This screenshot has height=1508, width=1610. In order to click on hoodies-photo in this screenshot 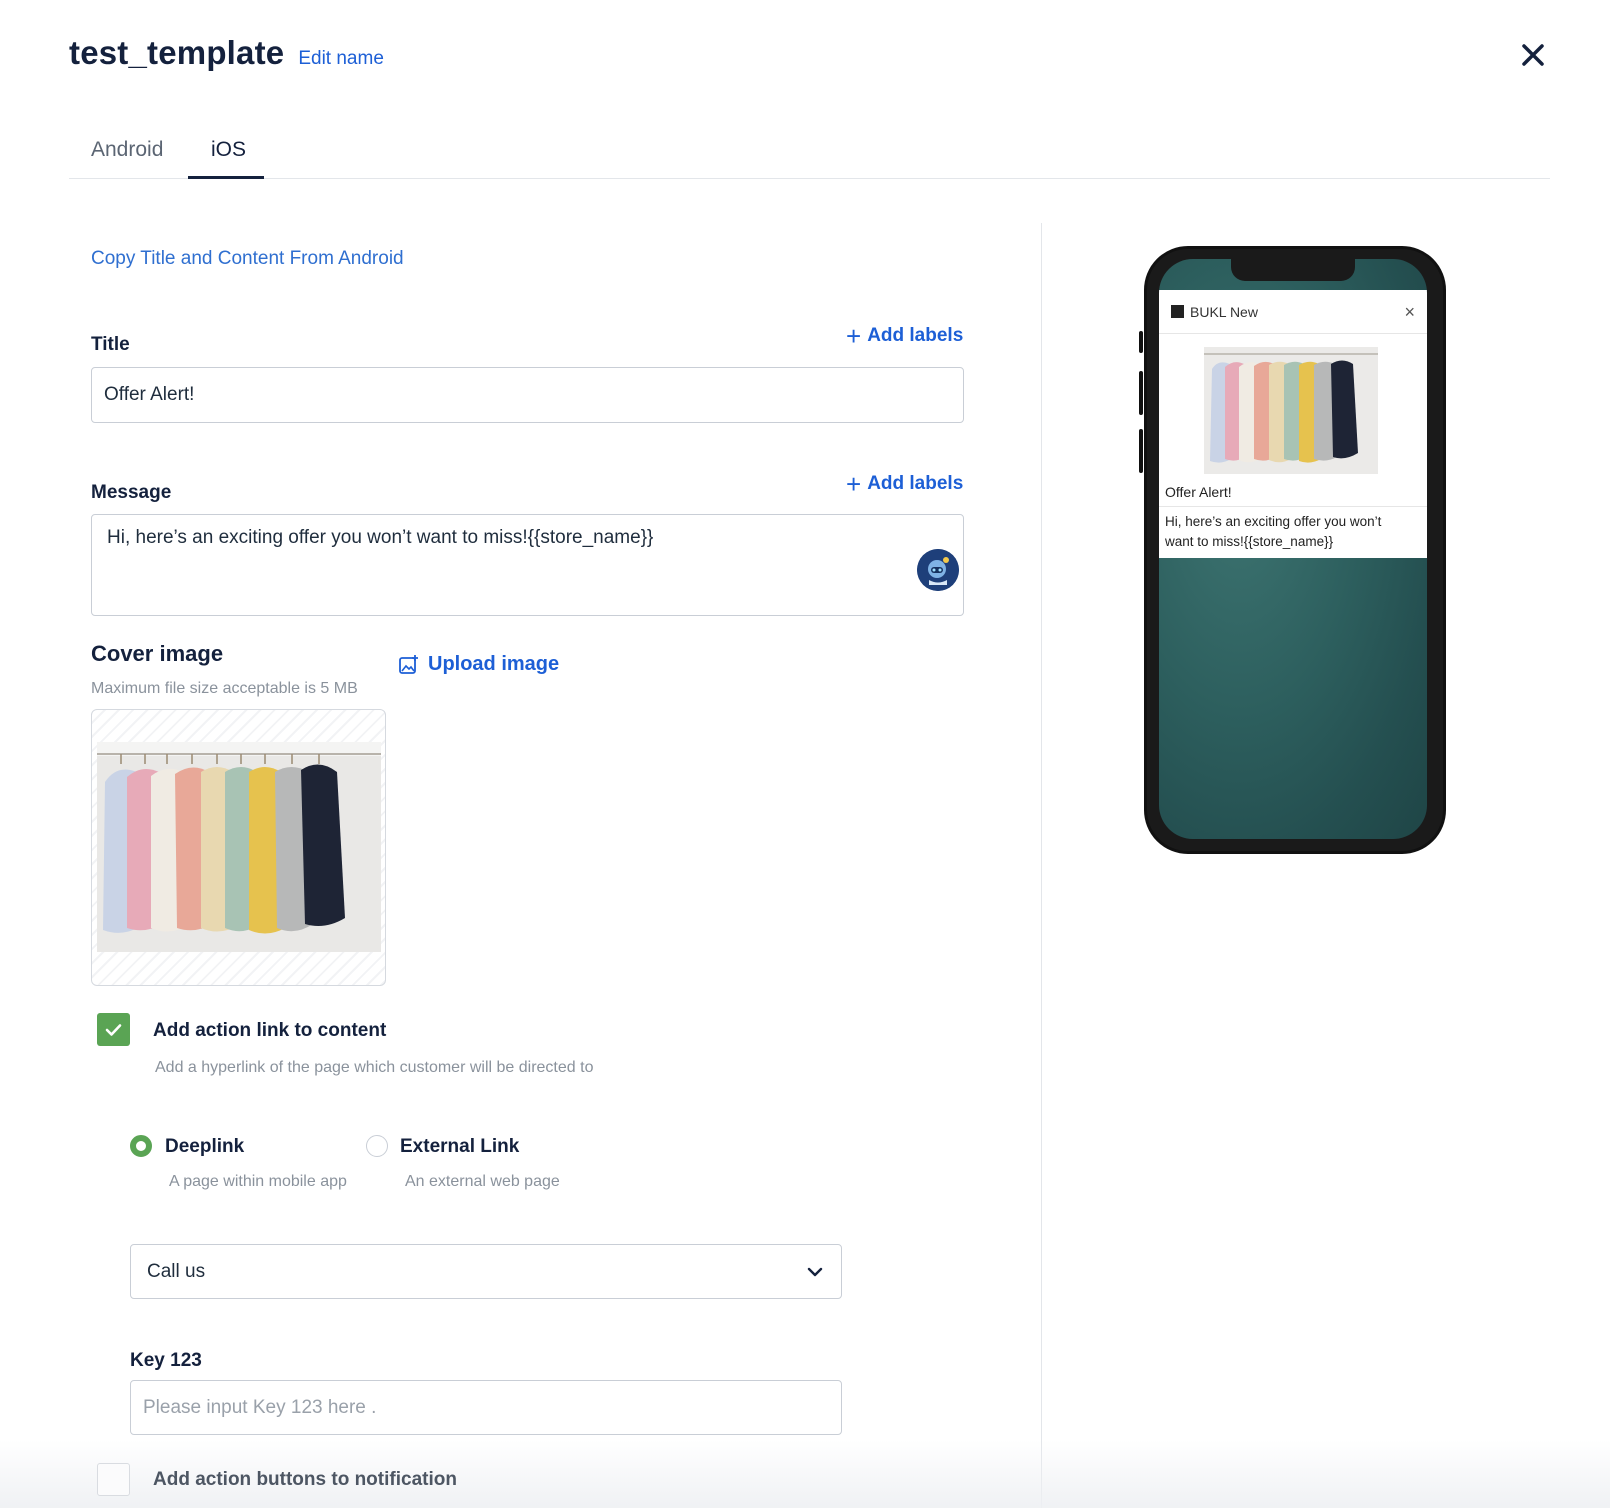, I will do `click(239, 847)`.